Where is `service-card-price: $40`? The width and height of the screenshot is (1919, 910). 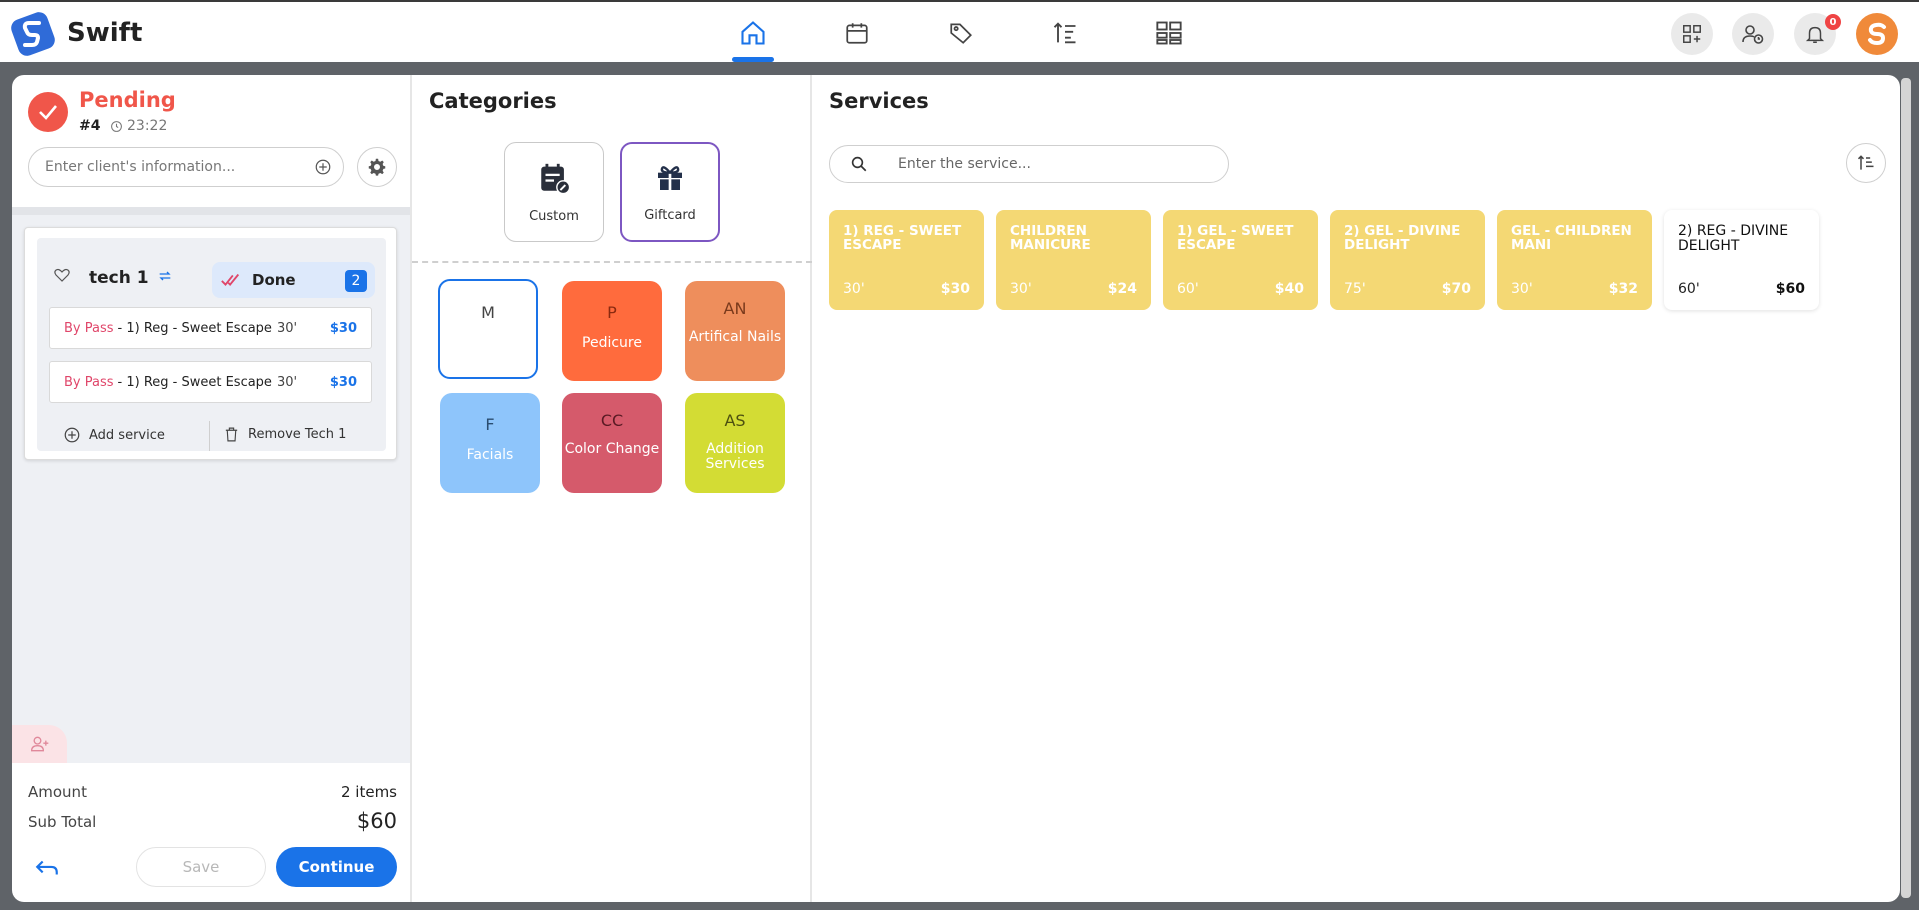 service-card-price: $40 is located at coordinates (1289, 289).